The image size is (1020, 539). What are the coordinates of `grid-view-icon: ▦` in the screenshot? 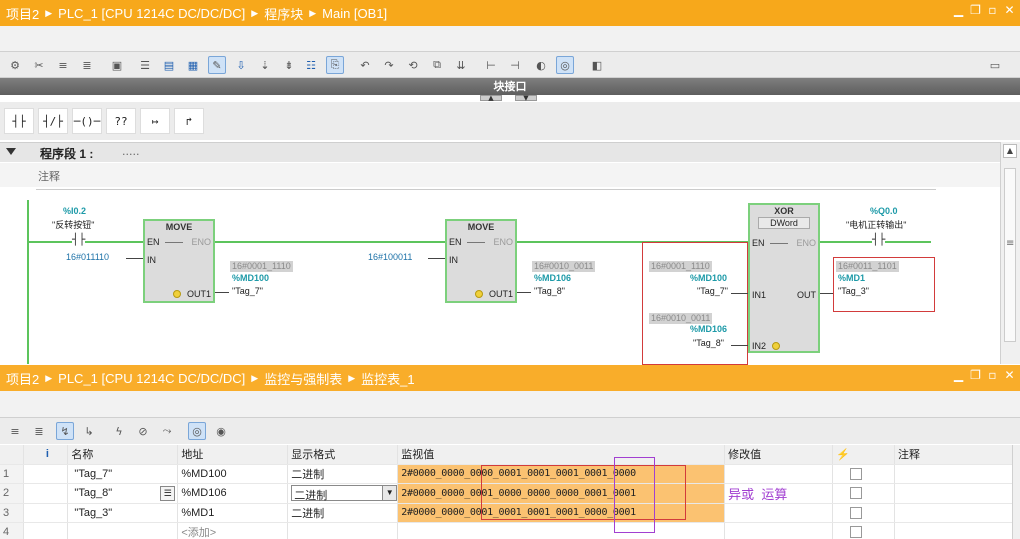 It's located at (193, 65).